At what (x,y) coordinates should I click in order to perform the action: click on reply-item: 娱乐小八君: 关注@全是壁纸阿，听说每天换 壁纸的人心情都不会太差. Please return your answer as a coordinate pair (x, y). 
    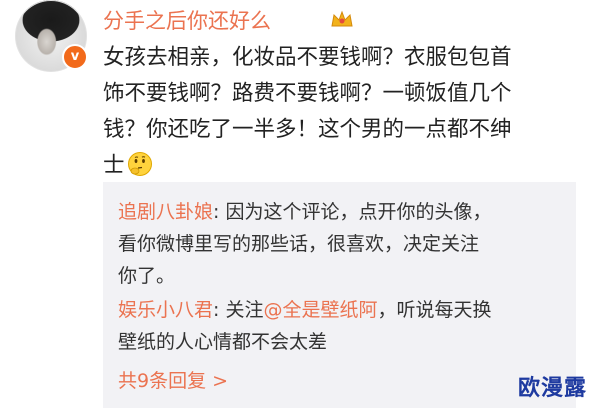
    Looking at the image, I should click on (343, 326).